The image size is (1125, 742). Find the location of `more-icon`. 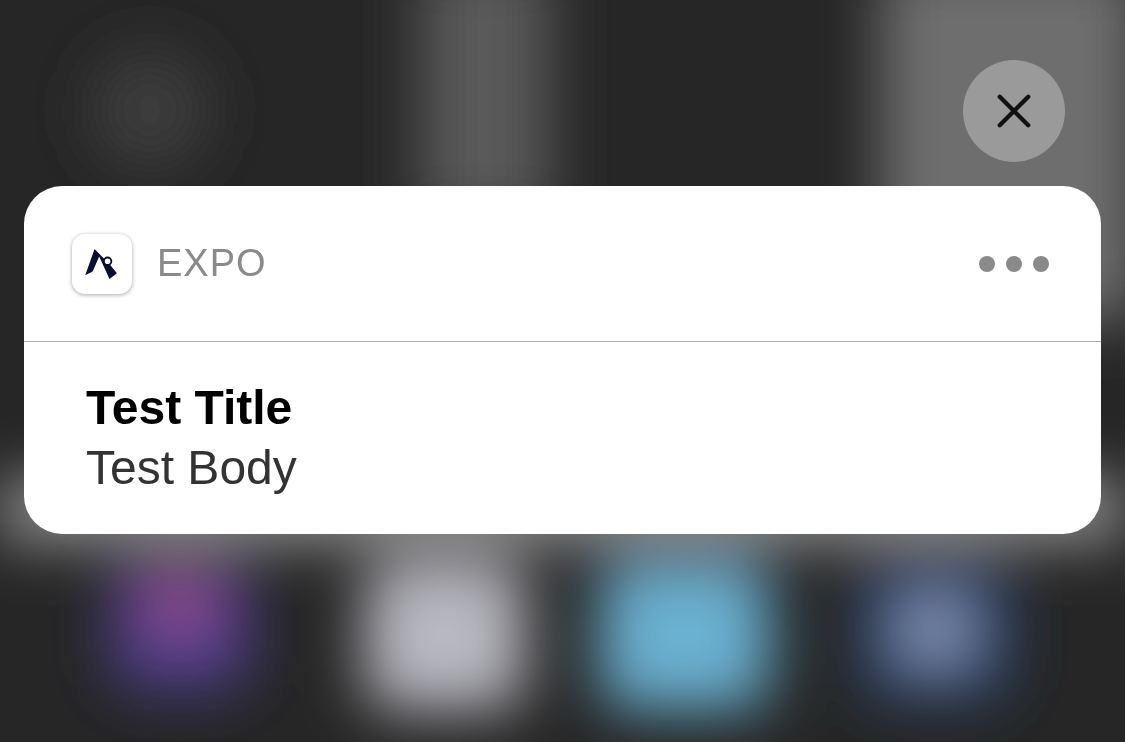

more-icon is located at coordinates (1014, 263).